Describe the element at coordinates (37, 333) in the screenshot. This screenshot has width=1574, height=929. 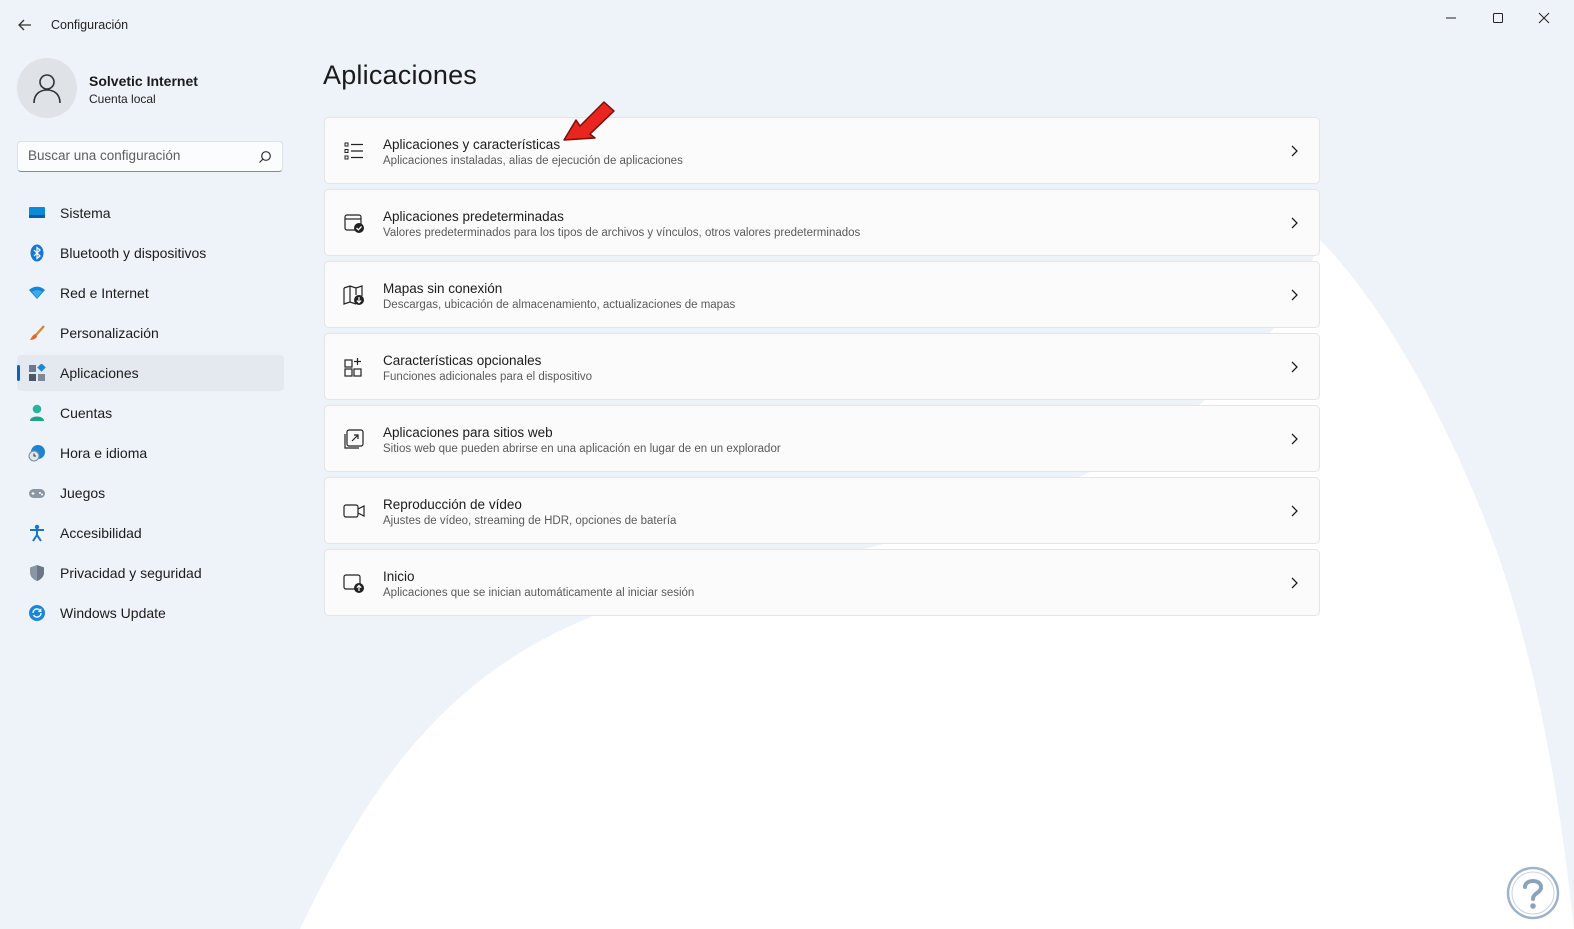
I see `brush-icon` at that location.